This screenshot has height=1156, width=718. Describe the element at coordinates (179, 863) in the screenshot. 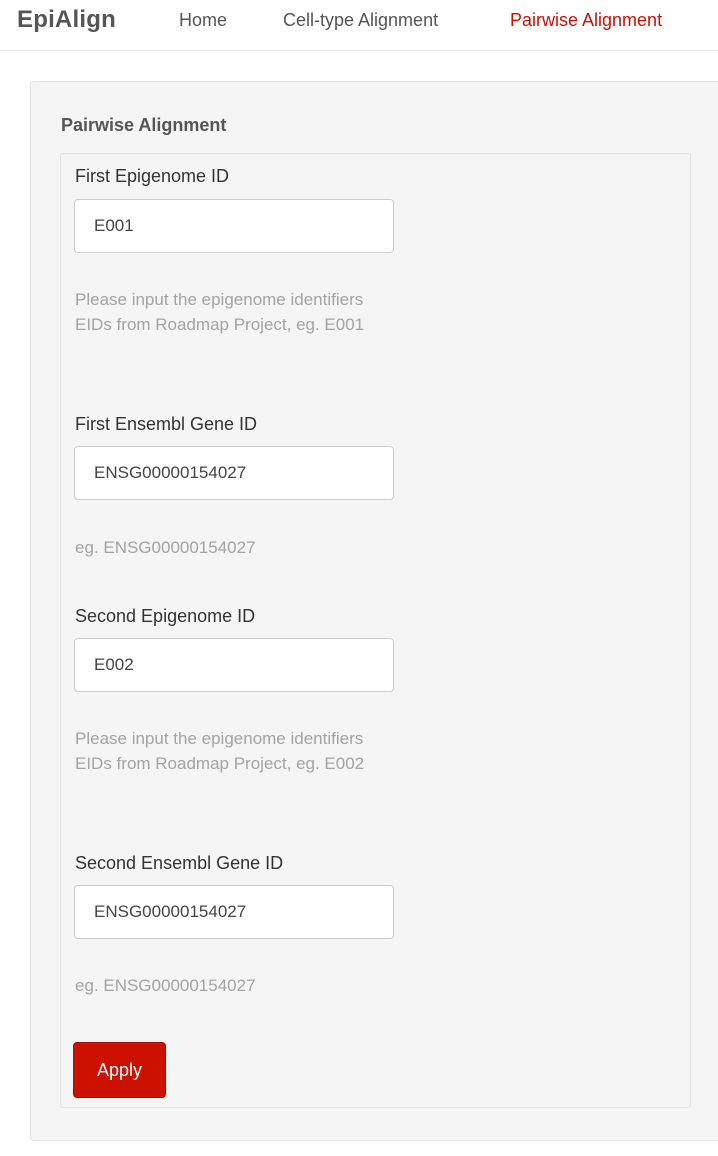

I see `second-ensembl-gene-id-label: Second Ensembl Gene ID` at that location.